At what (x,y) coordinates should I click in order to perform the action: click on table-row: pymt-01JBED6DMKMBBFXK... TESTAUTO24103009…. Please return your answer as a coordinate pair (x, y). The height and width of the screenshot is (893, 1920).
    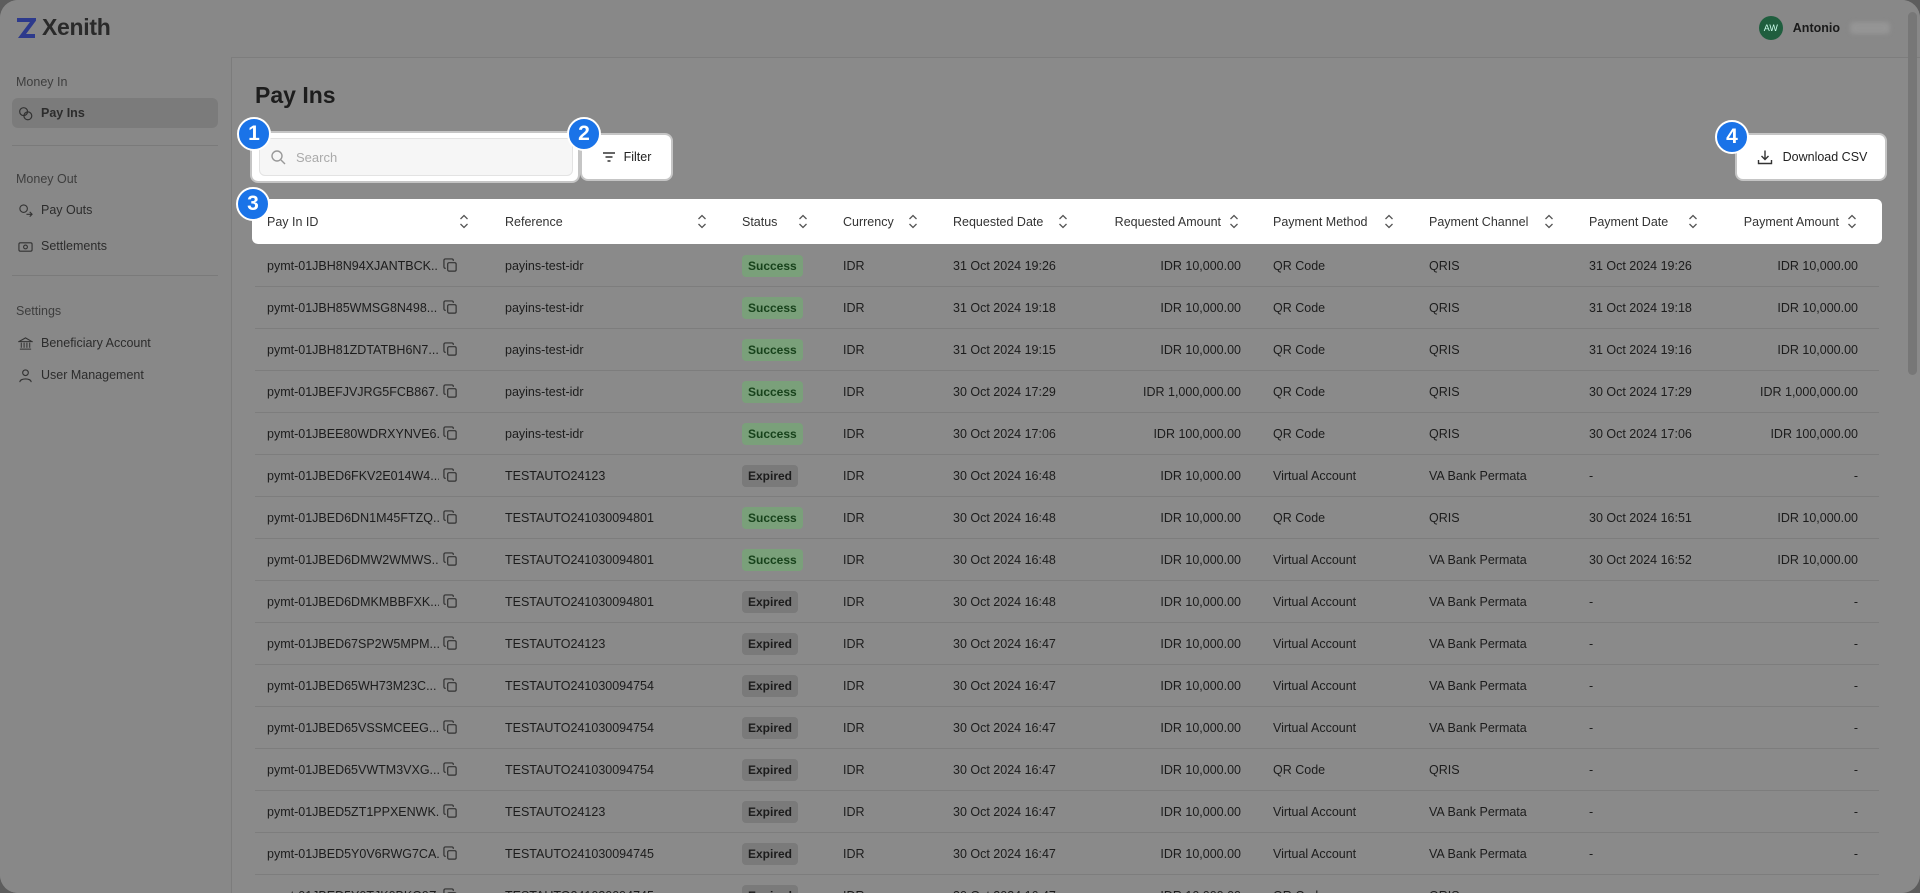
    Looking at the image, I should click on (1067, 602).